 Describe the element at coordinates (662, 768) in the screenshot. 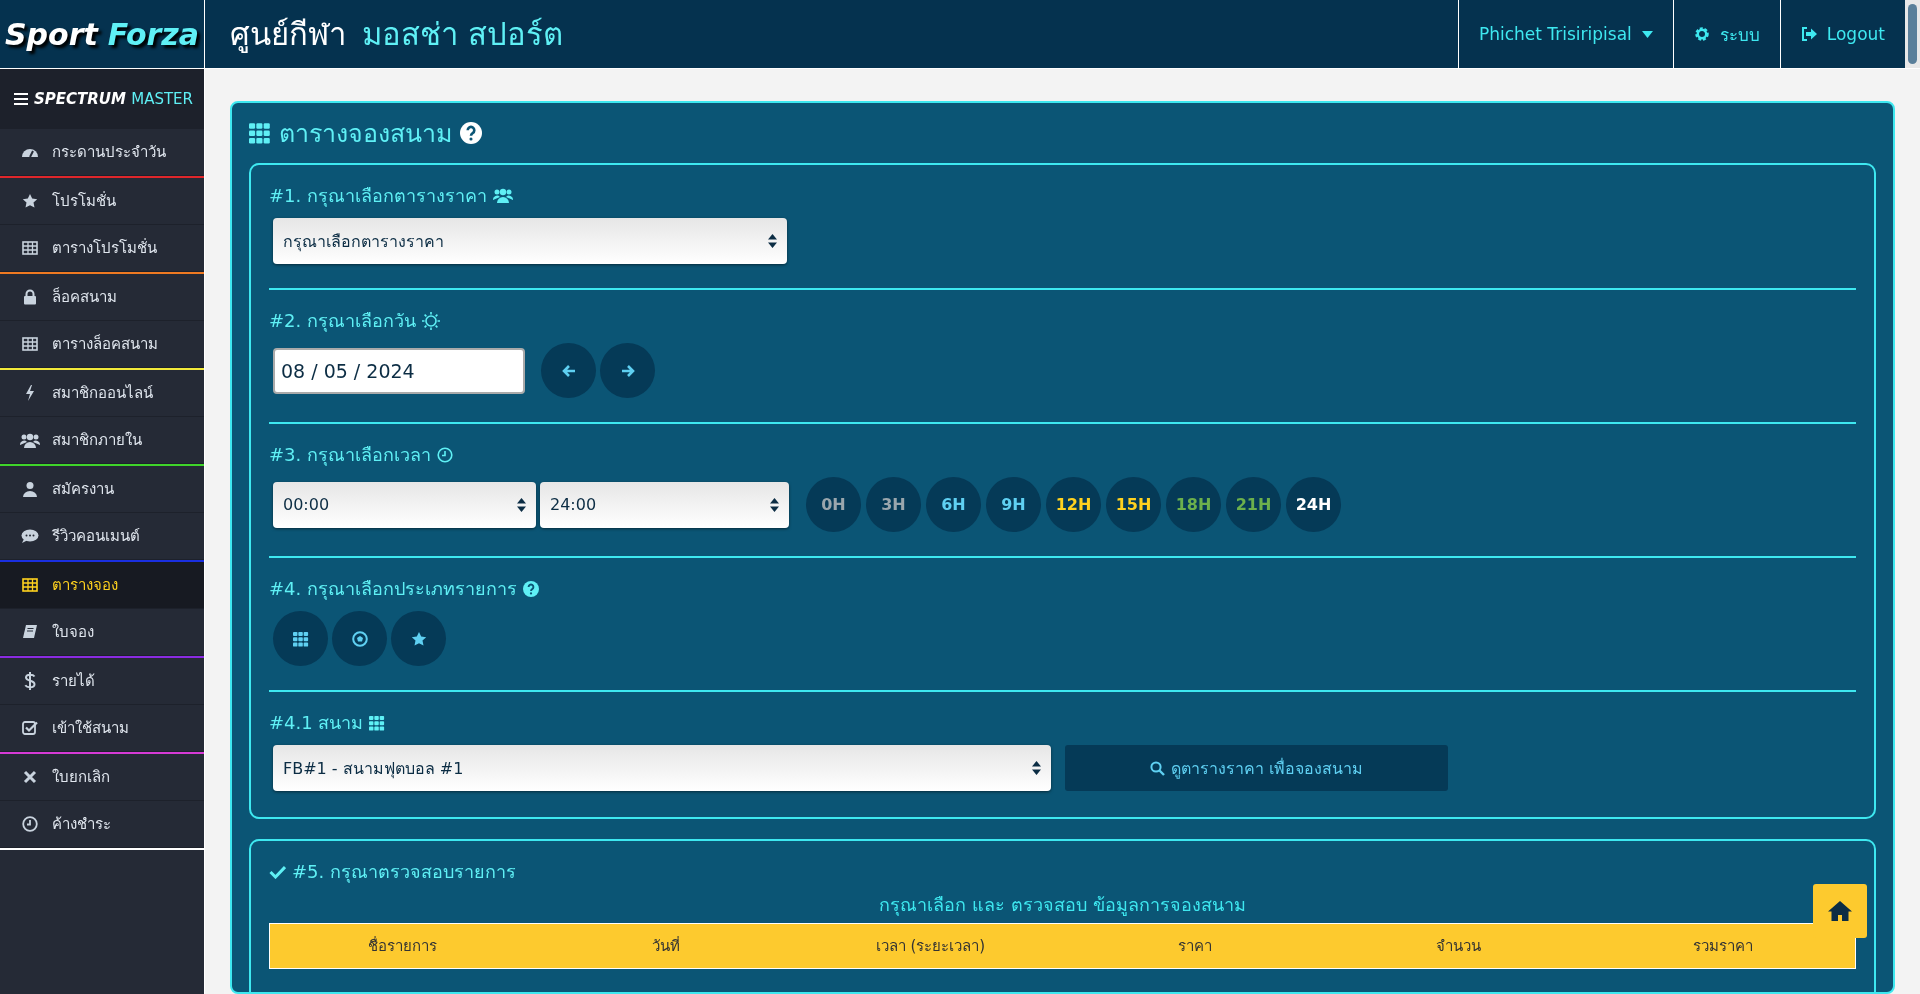

I see `field-select: FB#1 - สนามฟุตบอล #1` at that location.